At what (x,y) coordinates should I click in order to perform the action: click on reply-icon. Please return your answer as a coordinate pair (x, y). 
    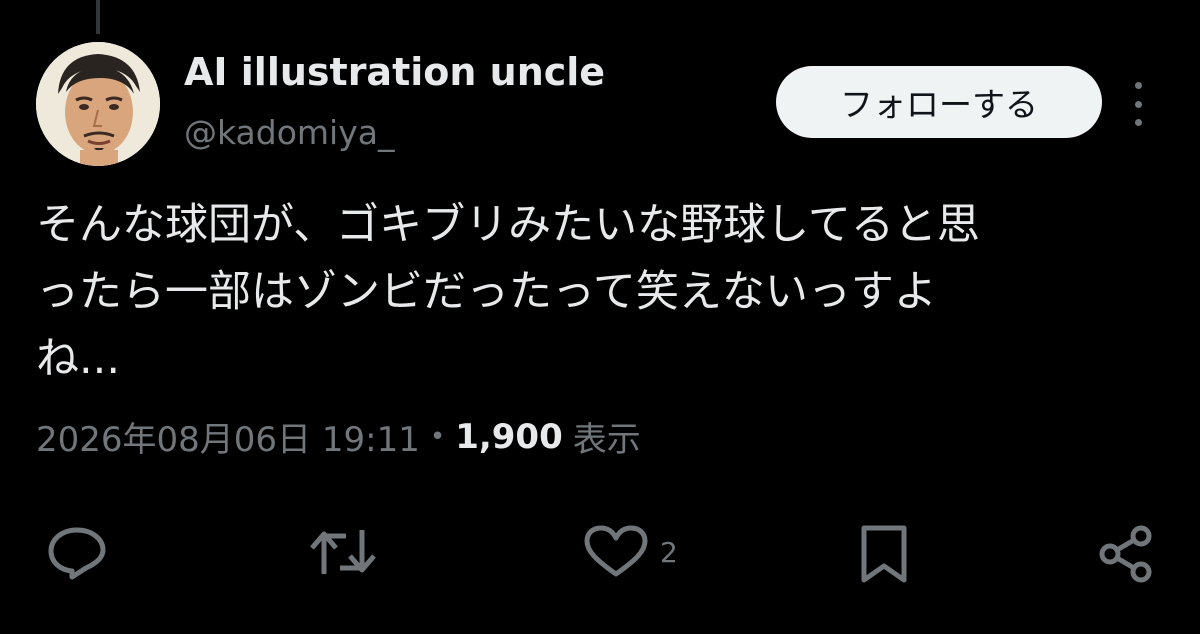
    Looking at the image, I should click on (77, 553).